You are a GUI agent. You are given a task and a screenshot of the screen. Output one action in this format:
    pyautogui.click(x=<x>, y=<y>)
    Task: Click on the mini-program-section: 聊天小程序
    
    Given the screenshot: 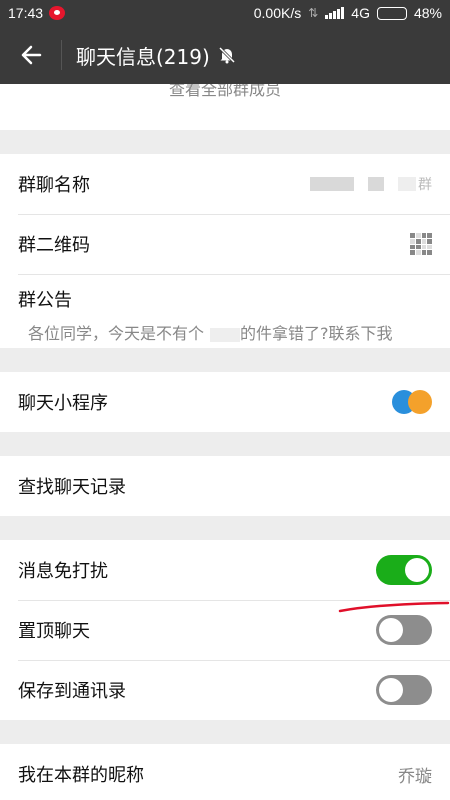 What is the action you would take?
    pyautogui.click(x=225, y=402)
    